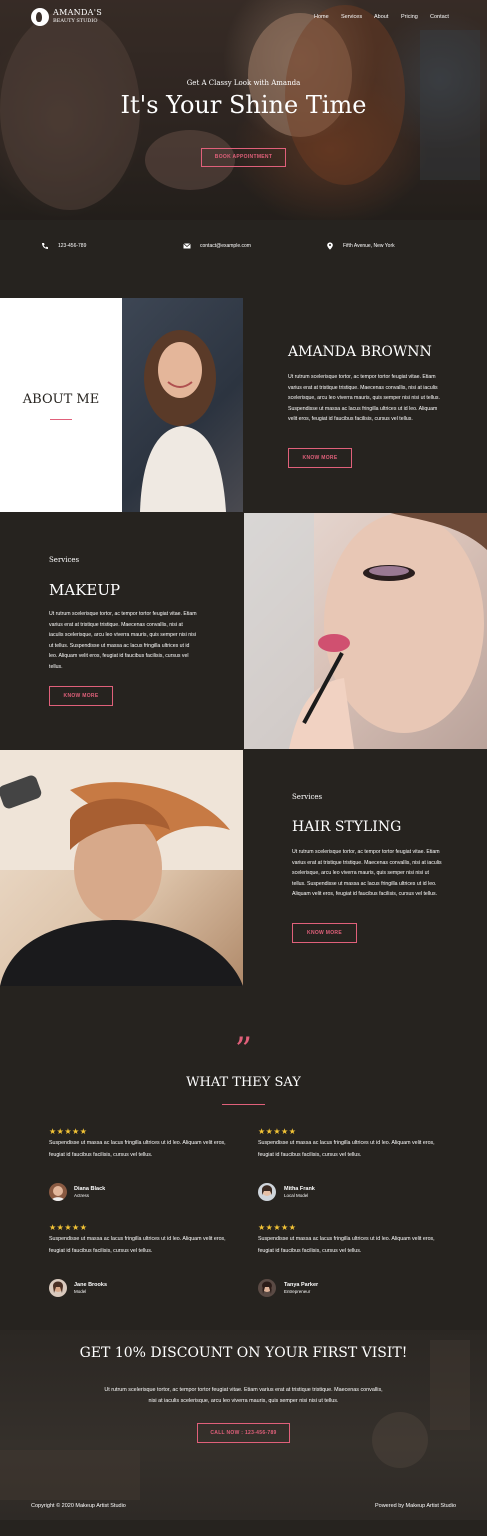 The height and width of the screenshot is (1536, 487). What do you see at coordinates (243, 83) in the screenshot?
I see `hero-subtitle: Get A Classy Look with Amanda` at bounding box center [243, 83].